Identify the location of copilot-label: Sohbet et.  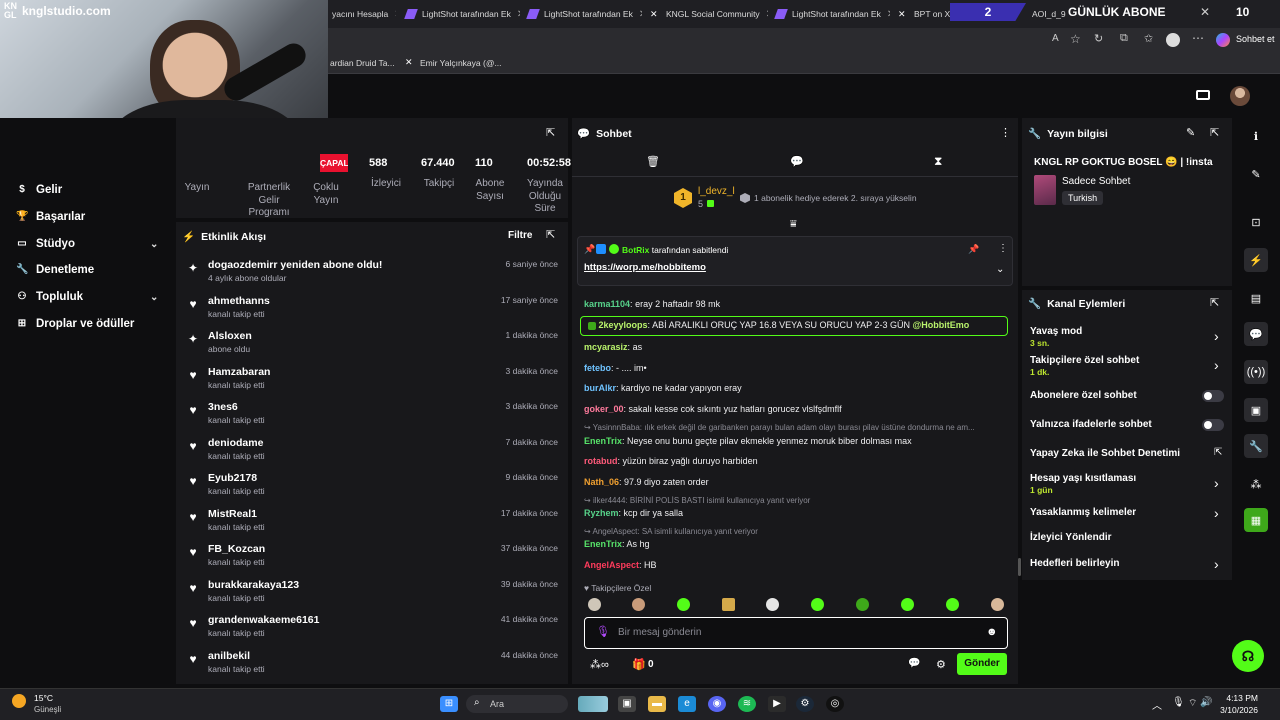
(1255, 39).